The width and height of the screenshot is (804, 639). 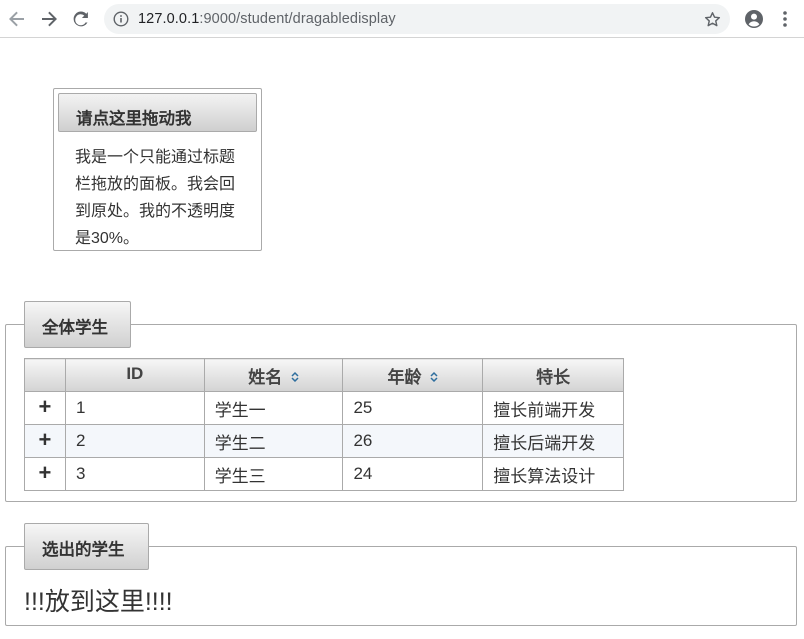 I want to click on cell-name: 学生三, so click(x=273, y=474).